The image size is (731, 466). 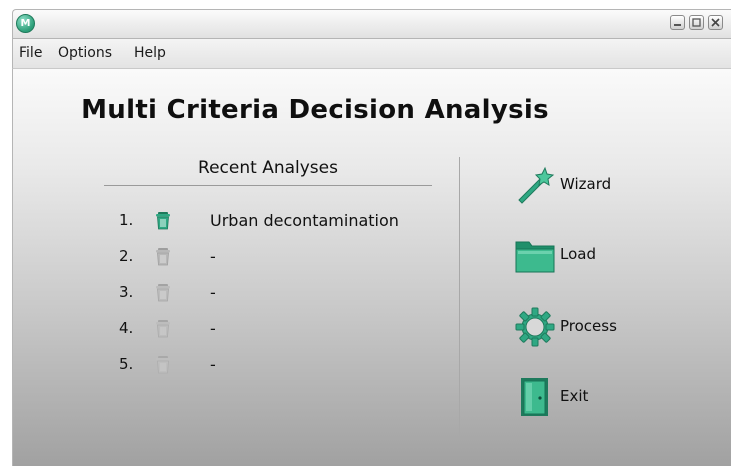 What do you see at coordinates (315, 110) in the screenshot?
I see `page-title: Multi Criteria Decision Analysis` at bounding box center [315, 110].